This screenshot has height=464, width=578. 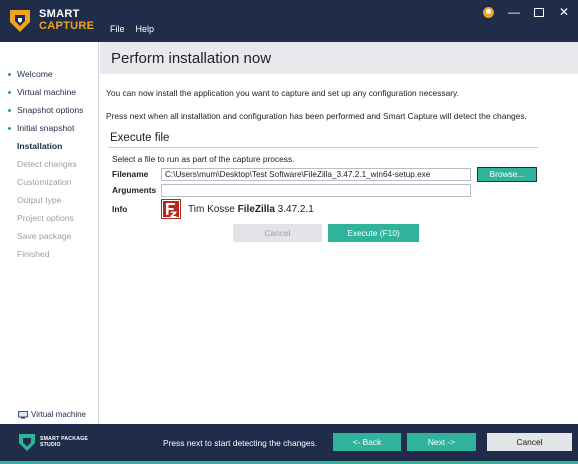 What do you see at coordinates (117, 29) in the screenshot?
I see `menu-file: File` at bounding box center [117, 29].